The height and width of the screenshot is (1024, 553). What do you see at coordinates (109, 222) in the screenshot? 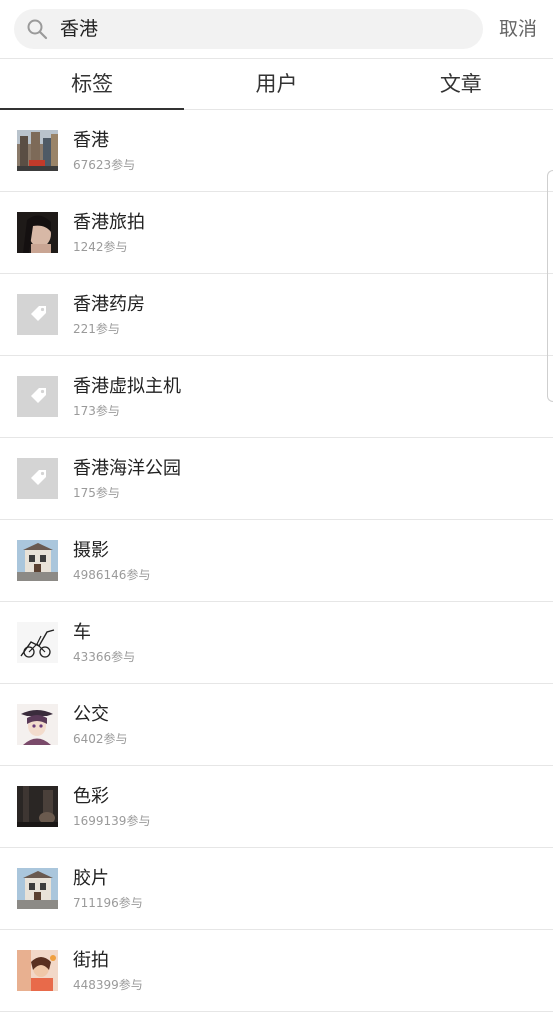
I see `item-title: 香港旅拍` at bounding box center [109, 222].